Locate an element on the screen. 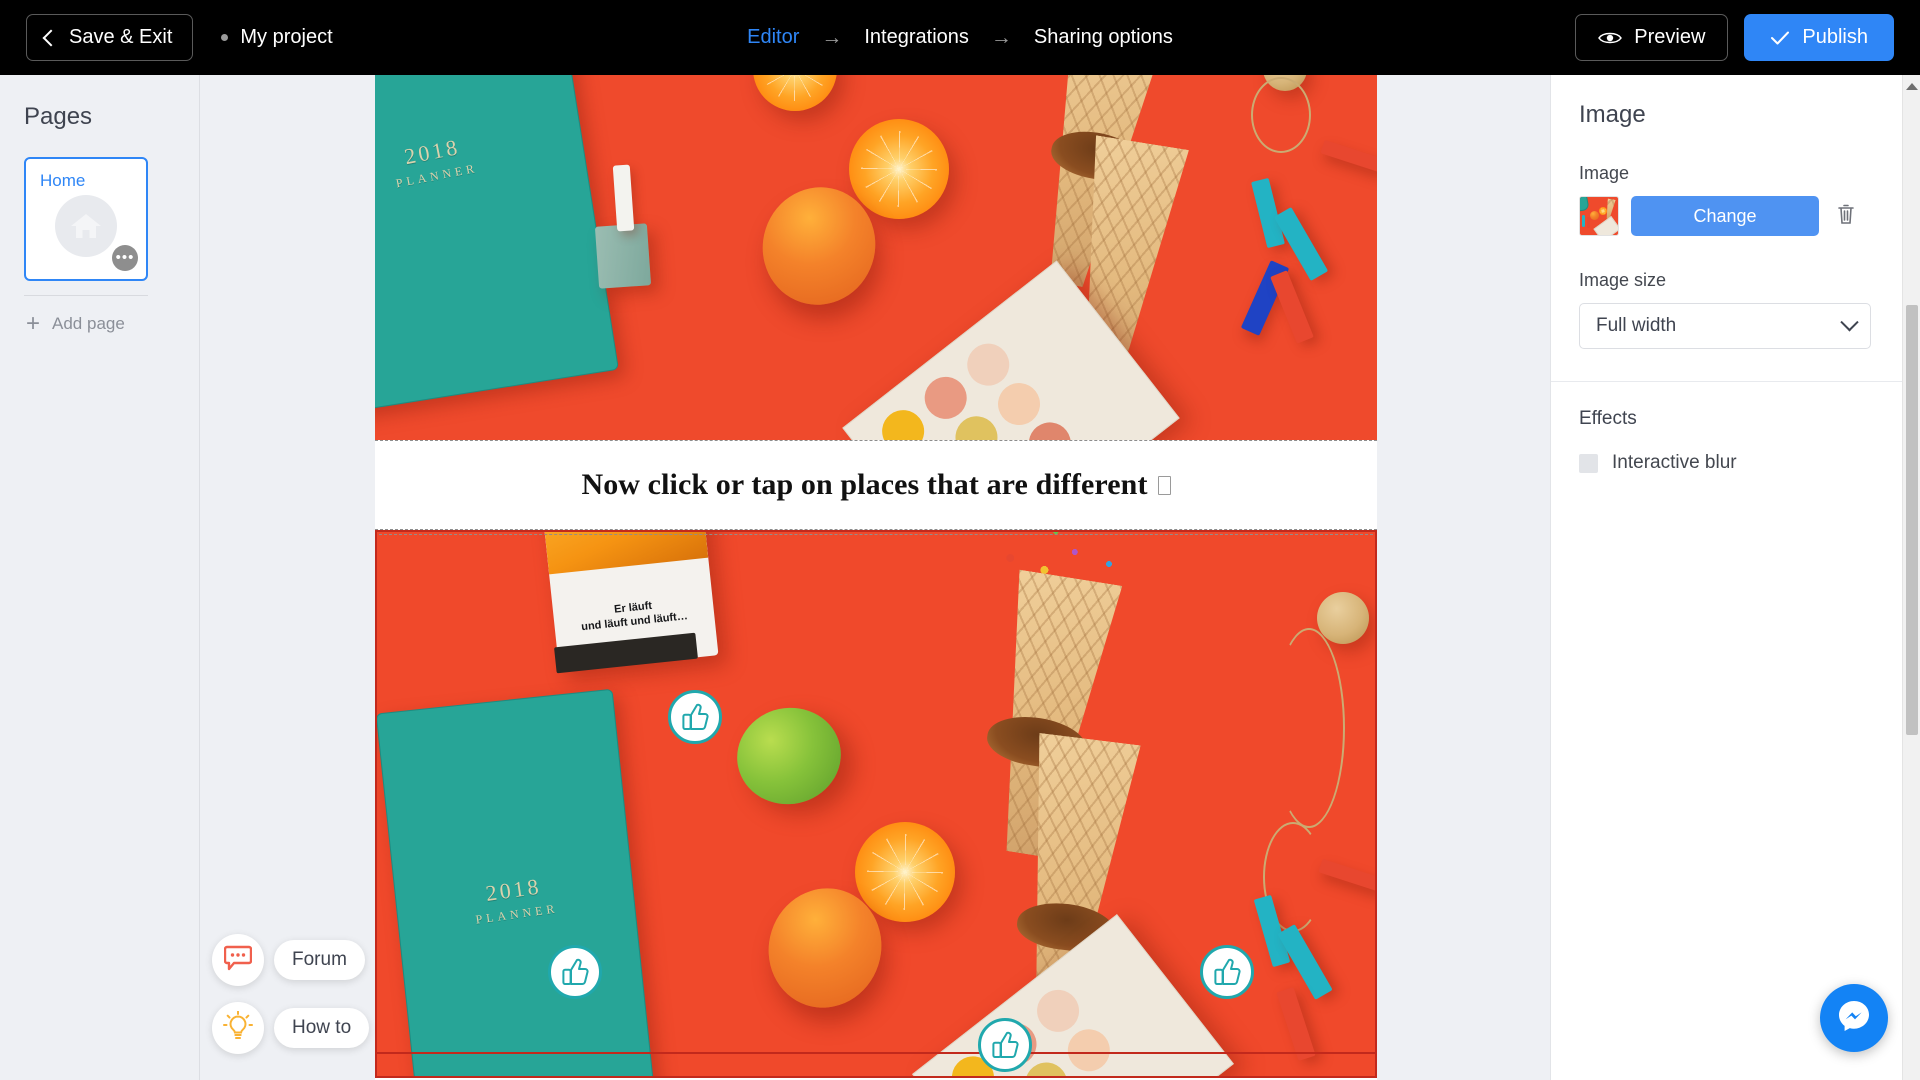 The image size is (1920, 1080). how-to-label-pill: How to is located at coordinates (322, 1028).